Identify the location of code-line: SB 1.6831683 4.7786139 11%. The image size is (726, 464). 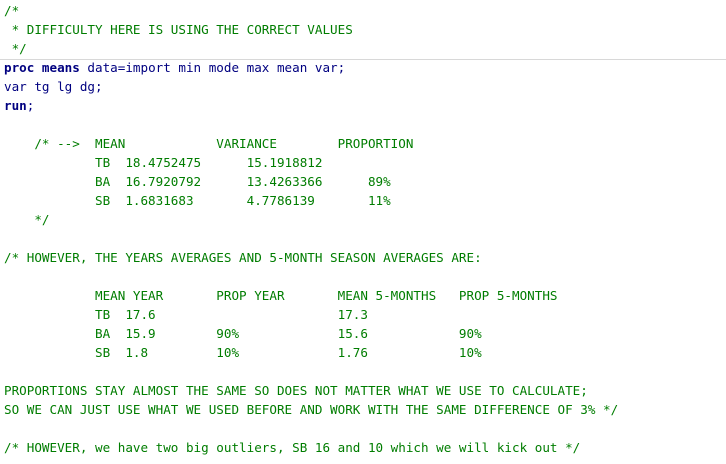
(197, 200).